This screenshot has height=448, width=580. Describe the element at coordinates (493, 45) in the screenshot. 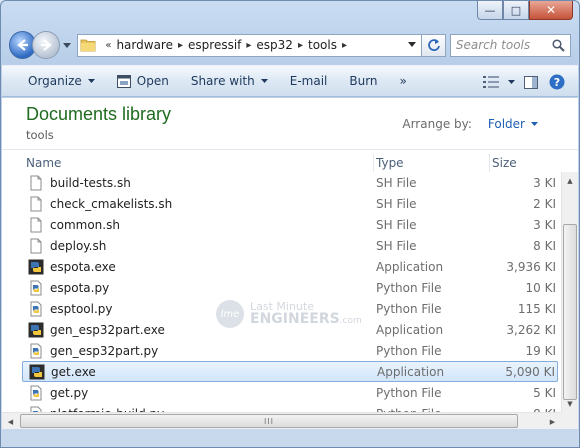

I see `search-input: Search tools` at that location.